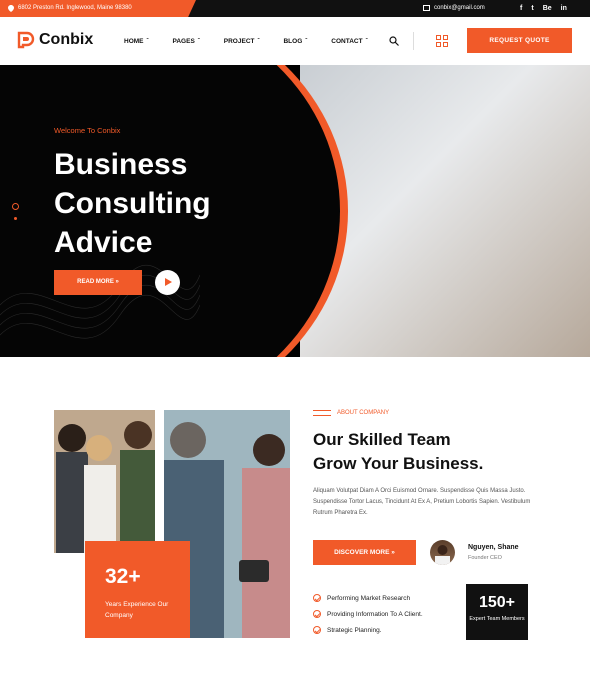  I want to click on experience-card: 32+ Years Experience Our Company, so click(137, 589).